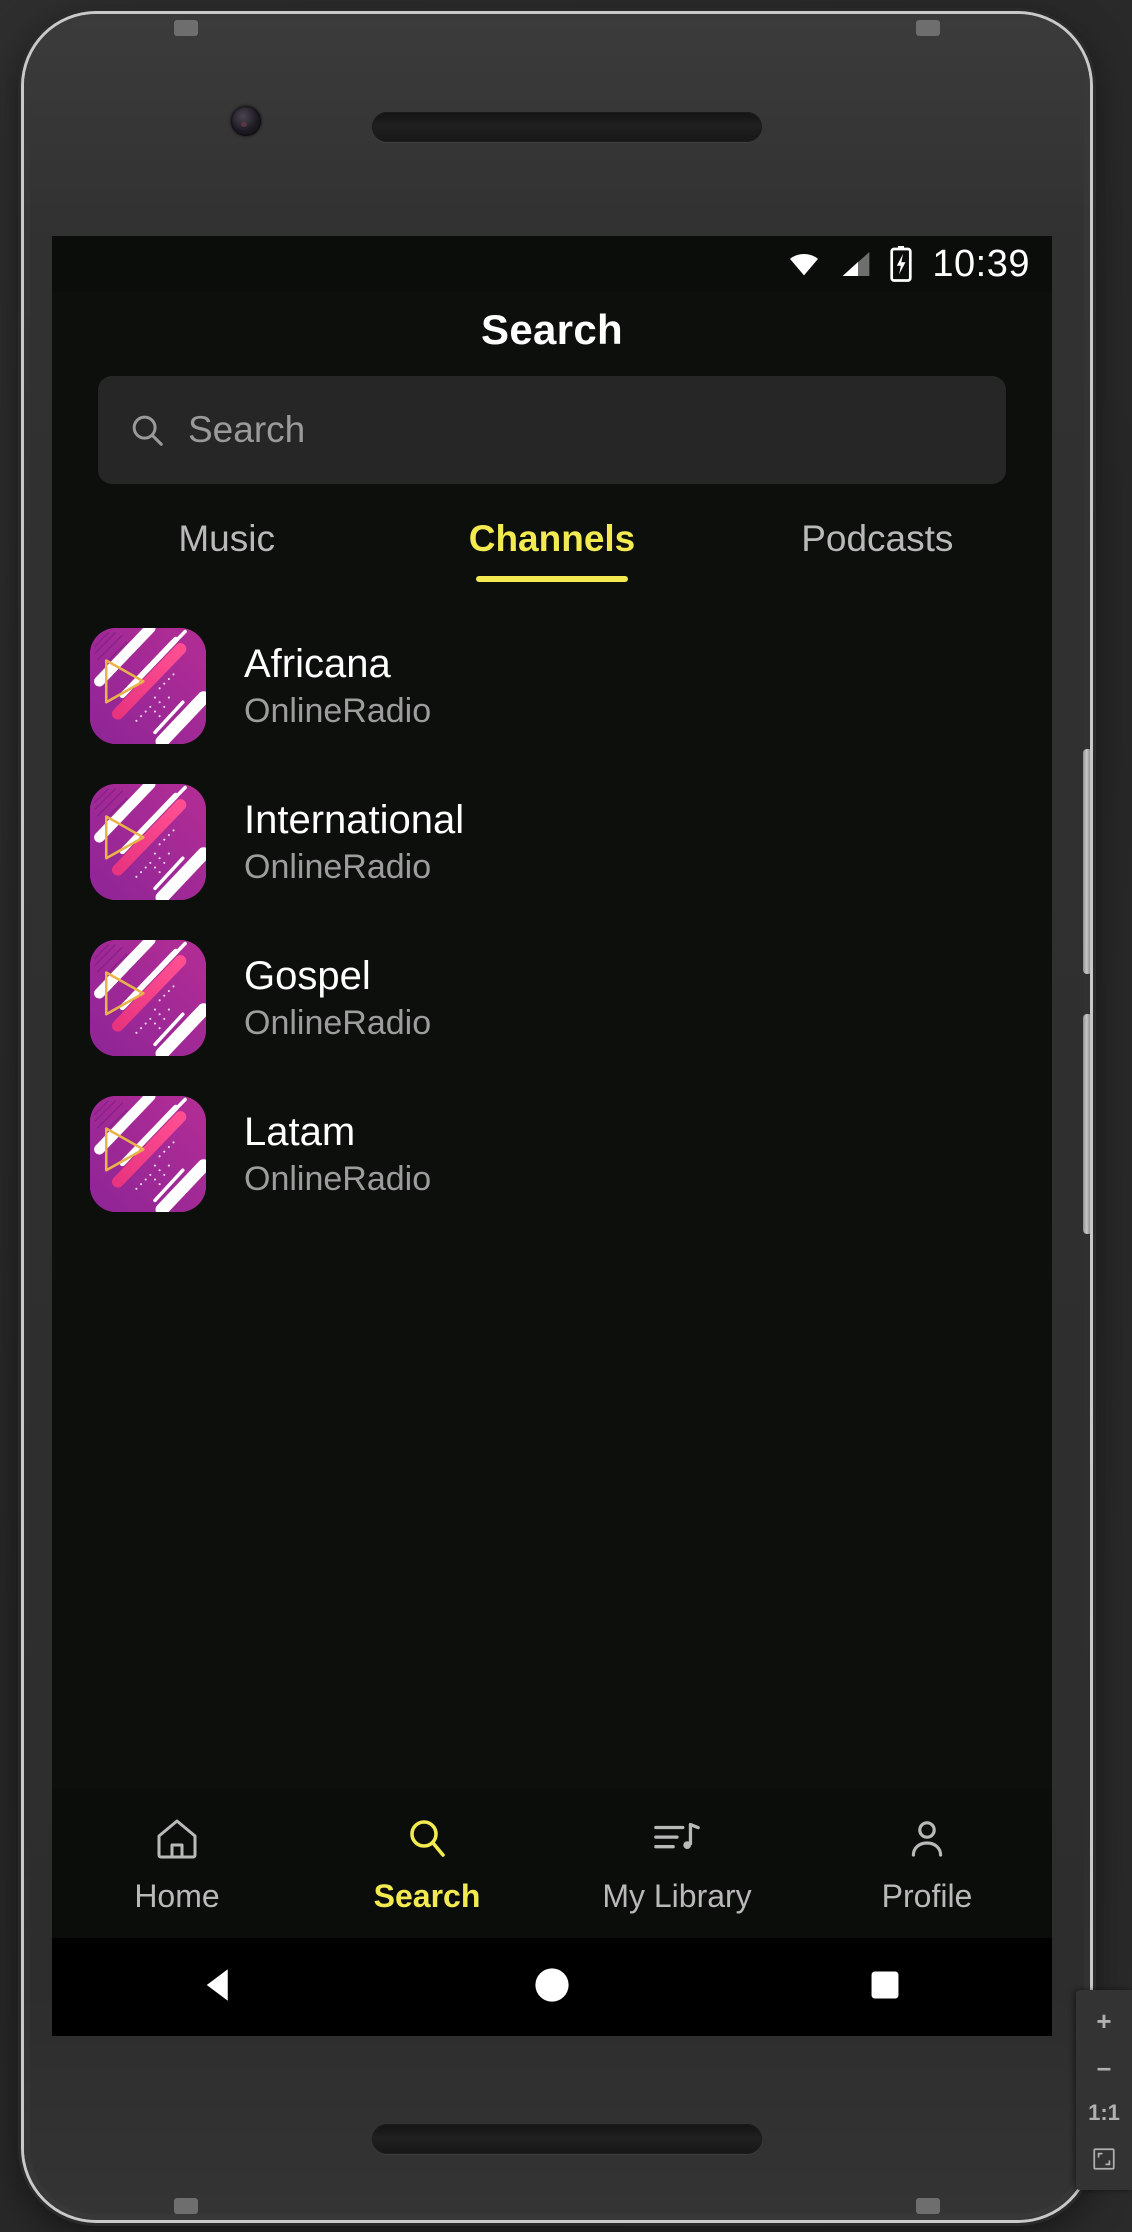 The width and height of the screenshot is (1132, 2232). I want to click on nav-item-my-library: My Library, so click(677, 1863).